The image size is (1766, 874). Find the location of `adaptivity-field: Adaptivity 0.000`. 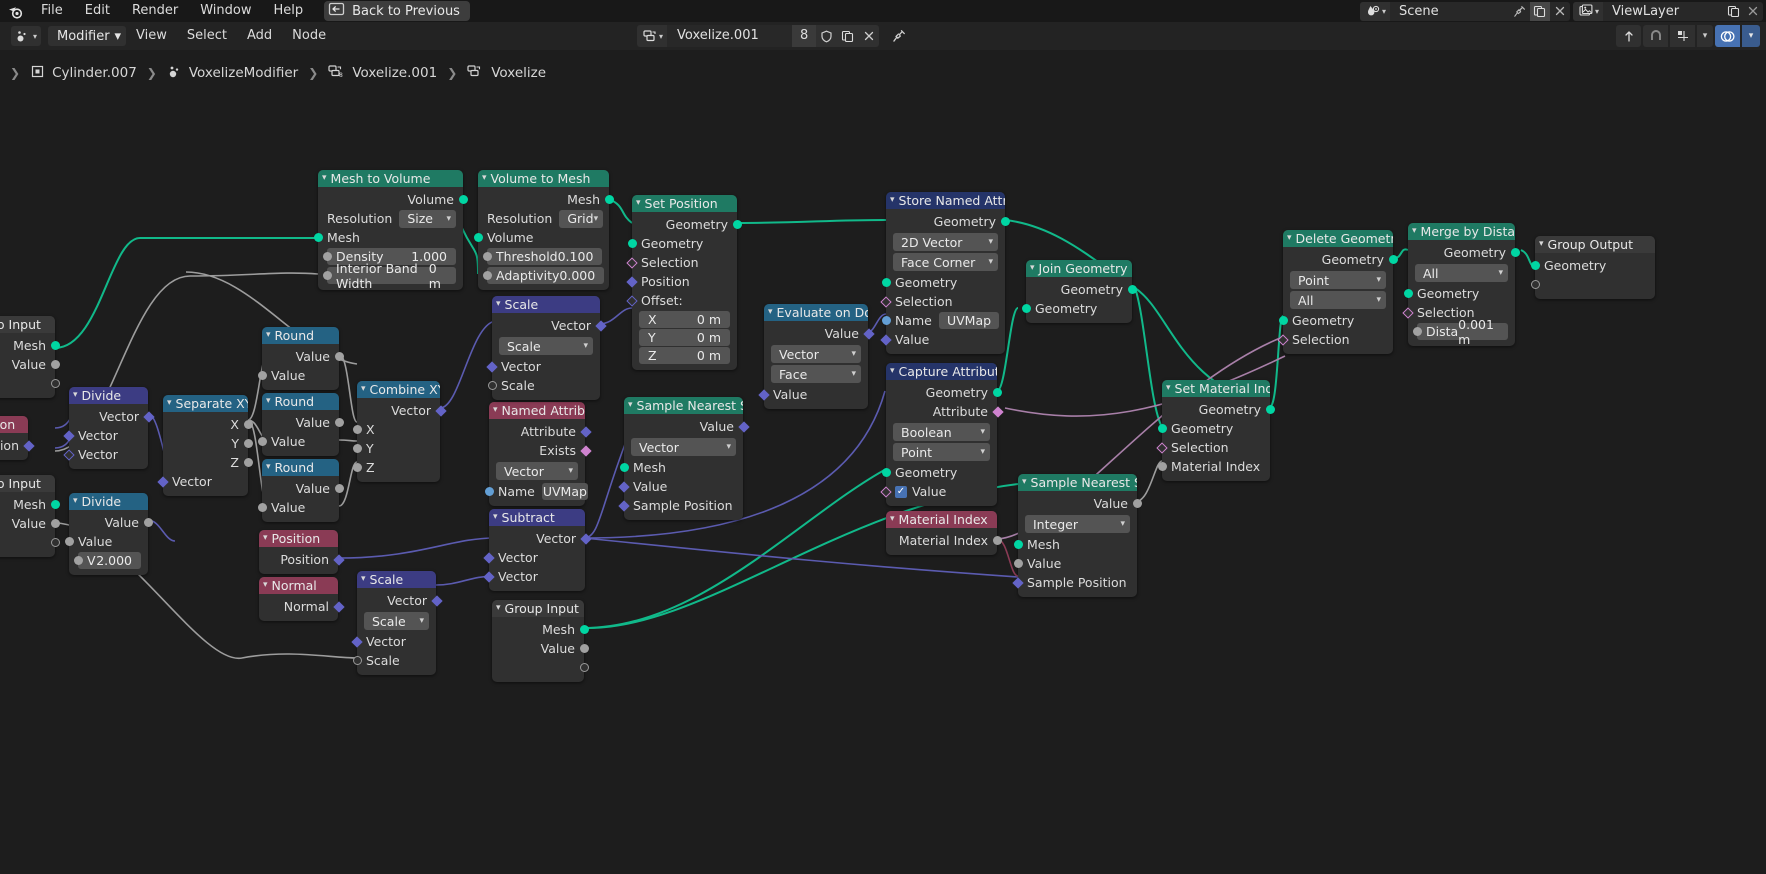

adaptivity-field: Adaptivity 0.000 is located at coordinates (546, 275).